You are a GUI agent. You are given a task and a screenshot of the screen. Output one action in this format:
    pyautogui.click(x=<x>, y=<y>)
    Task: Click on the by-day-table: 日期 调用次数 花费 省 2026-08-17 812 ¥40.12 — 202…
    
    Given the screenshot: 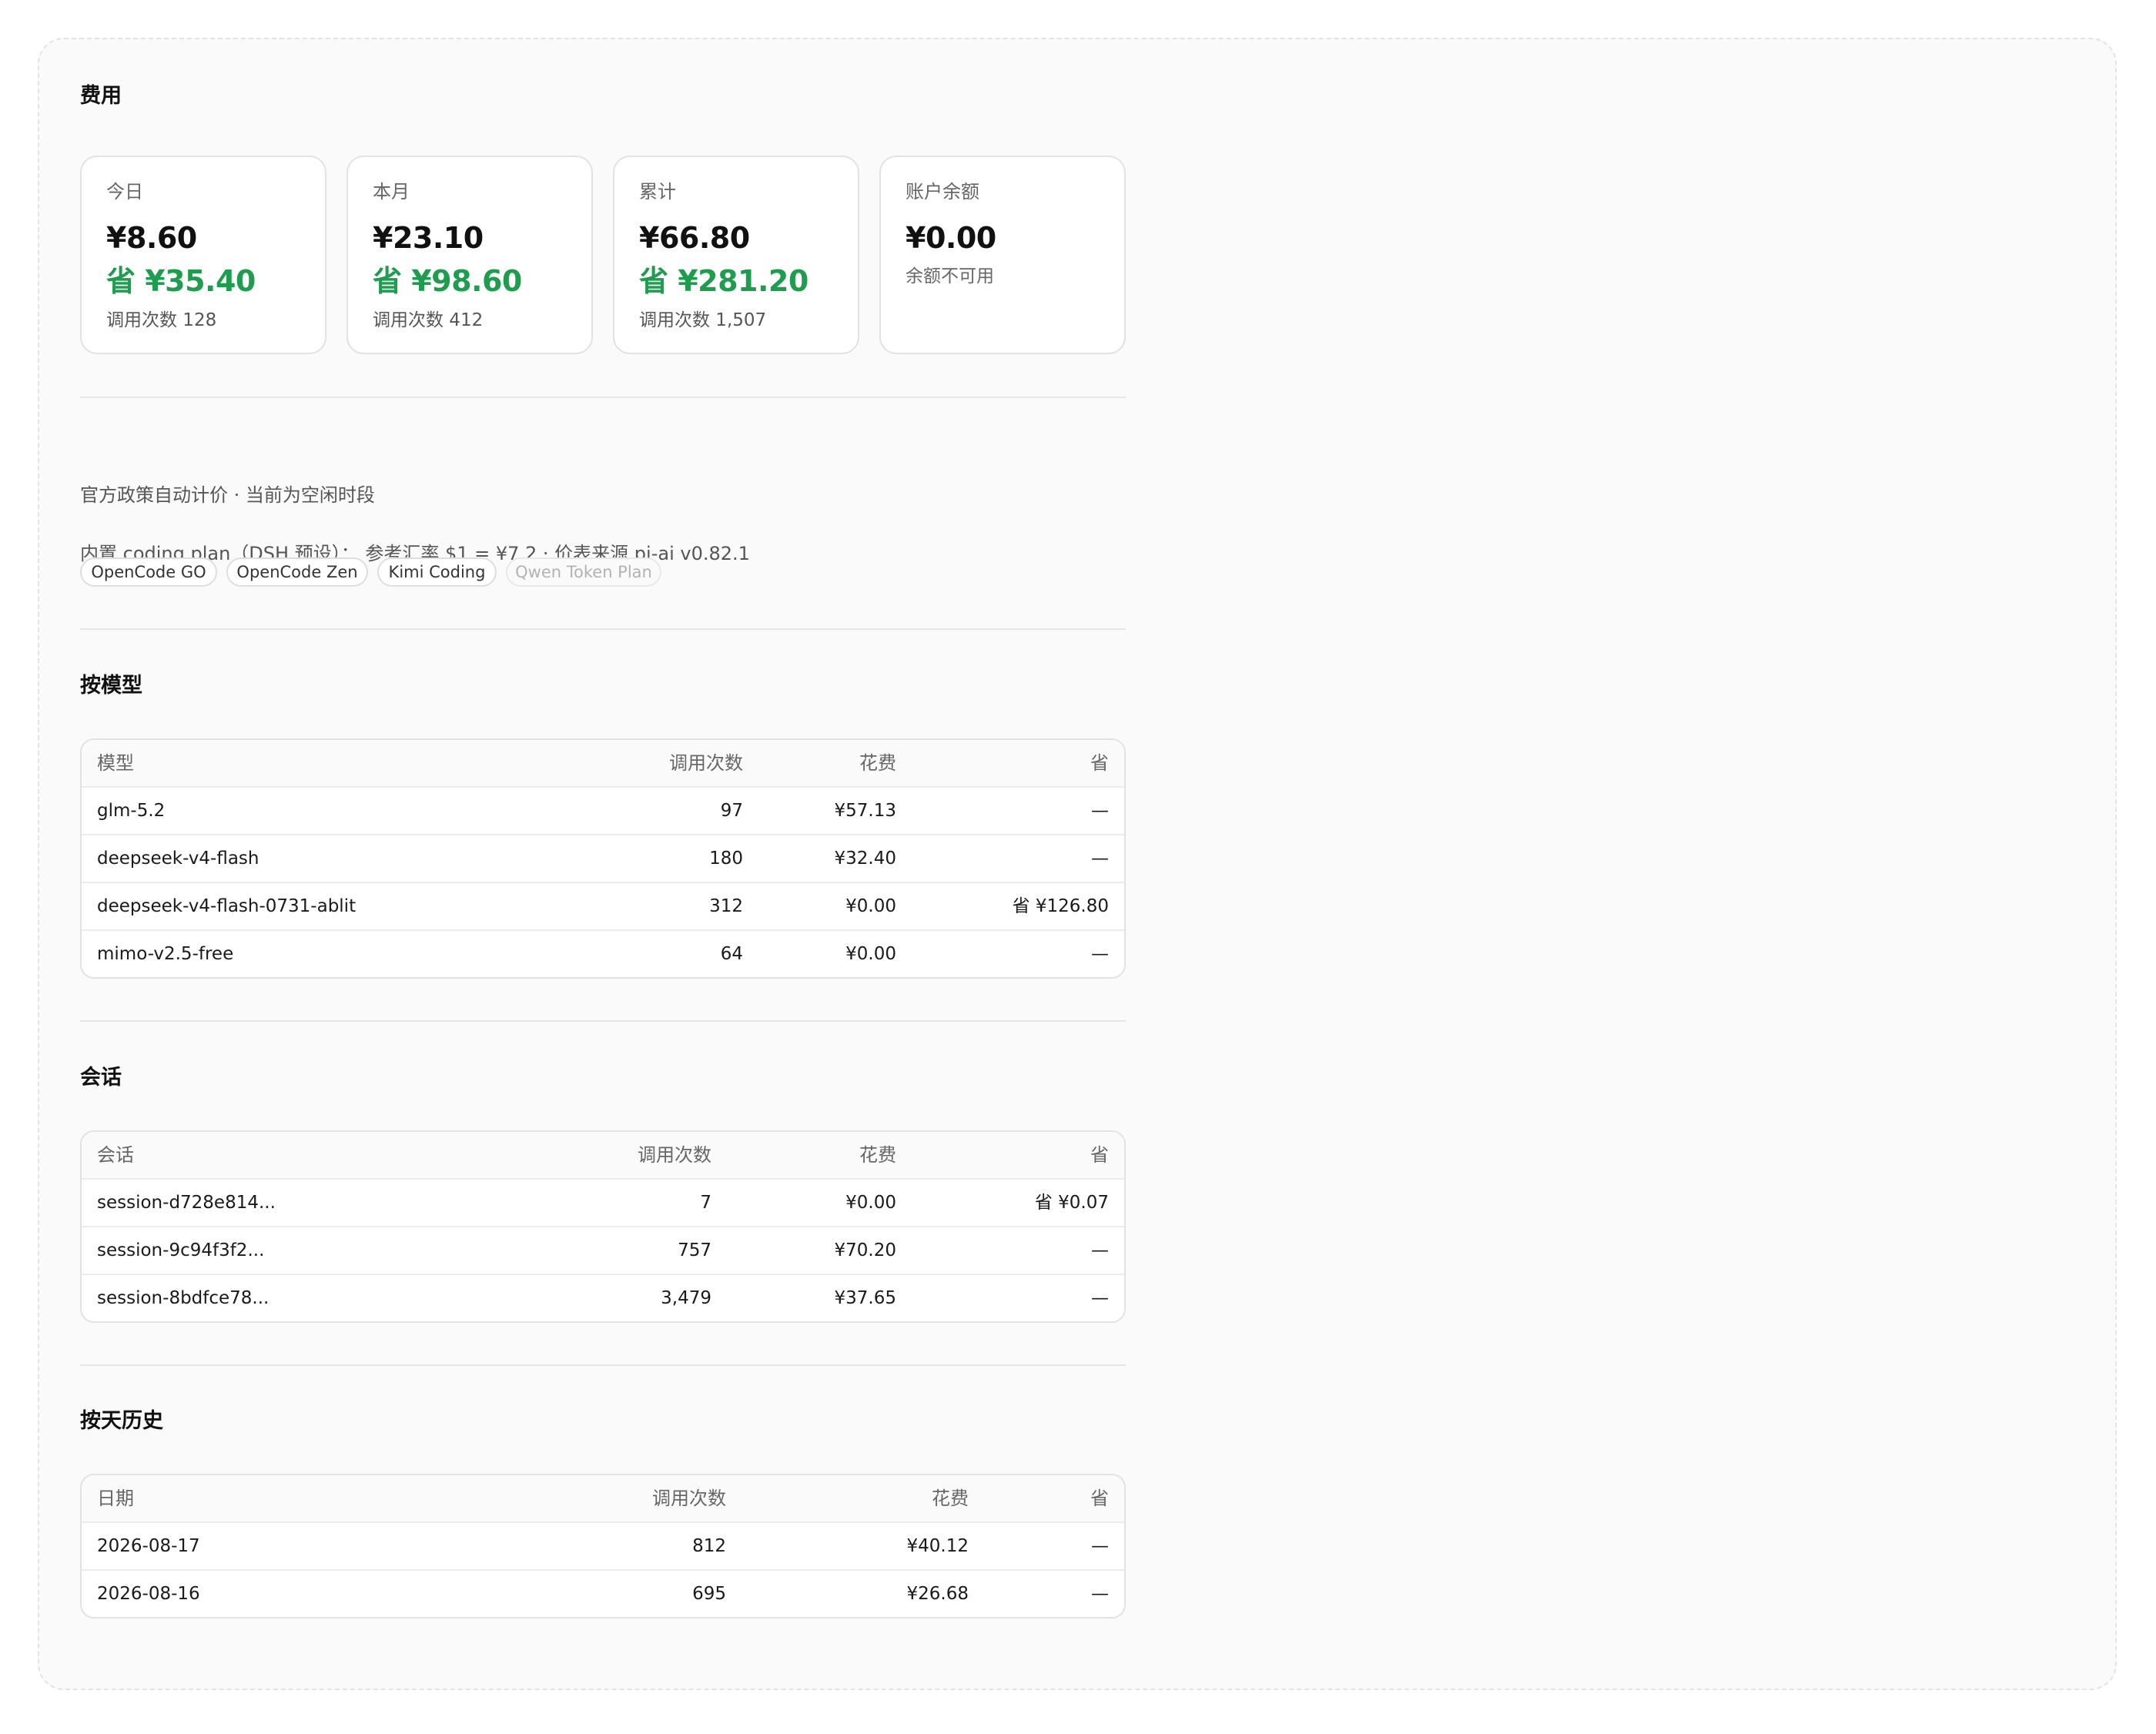 What is the action you would take?
    pyautogui.click(x=603, y=1547)
    